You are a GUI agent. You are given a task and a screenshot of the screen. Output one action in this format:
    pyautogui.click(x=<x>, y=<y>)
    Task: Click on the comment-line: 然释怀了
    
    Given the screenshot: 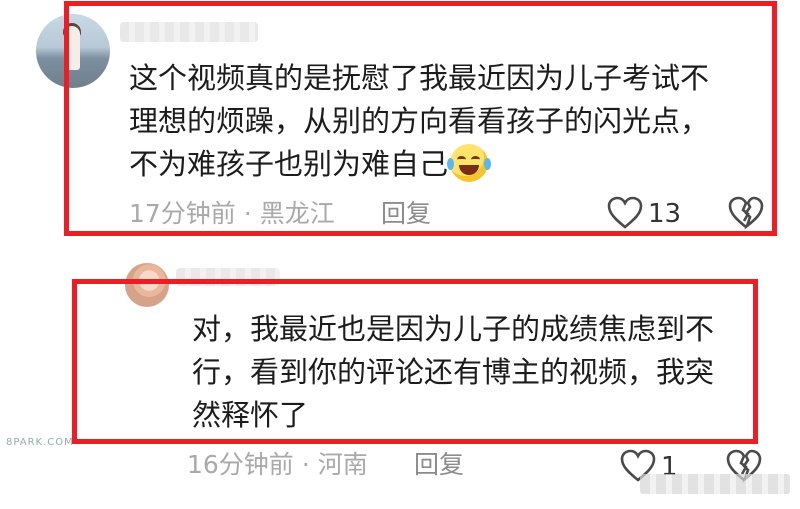 What is the action you would take?
    pyautogui.click(x=250, y=415)
    